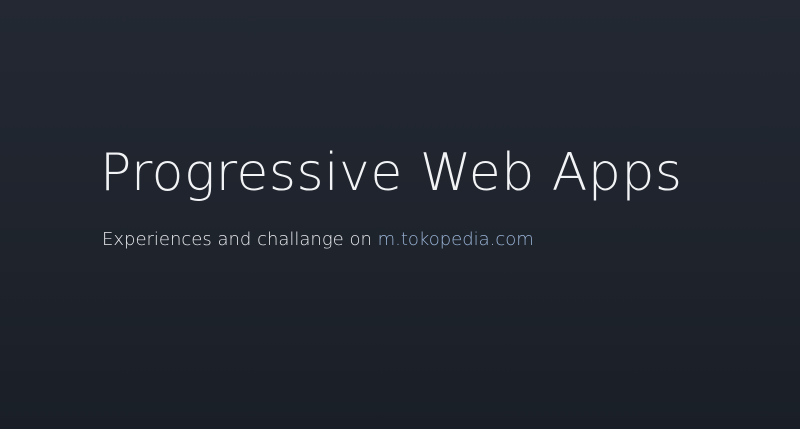 The width and height of the screenshot is (800, 429). I want to click on slide-title: Progressive Web Apps, so click(391, 173).